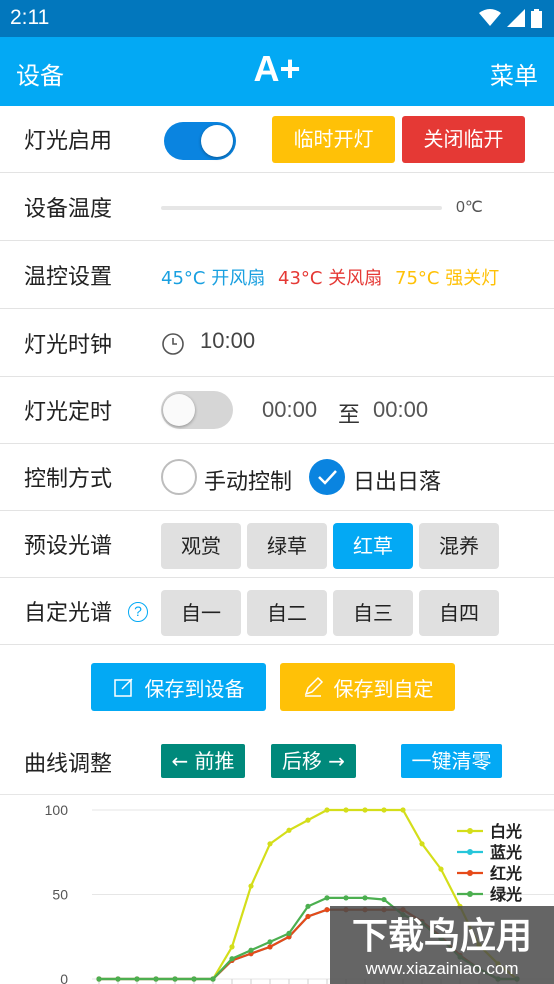 The image size is (554, 984). I want to click on device-temp-row: 设备温度 0℃, so click(277, 207).